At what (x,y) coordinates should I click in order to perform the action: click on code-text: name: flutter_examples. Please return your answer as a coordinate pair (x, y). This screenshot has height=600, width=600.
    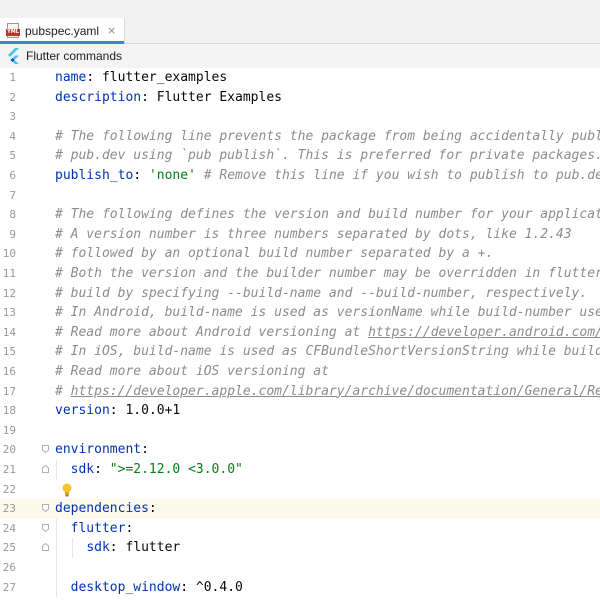
    Looking at the image, I should click on (141, 78).